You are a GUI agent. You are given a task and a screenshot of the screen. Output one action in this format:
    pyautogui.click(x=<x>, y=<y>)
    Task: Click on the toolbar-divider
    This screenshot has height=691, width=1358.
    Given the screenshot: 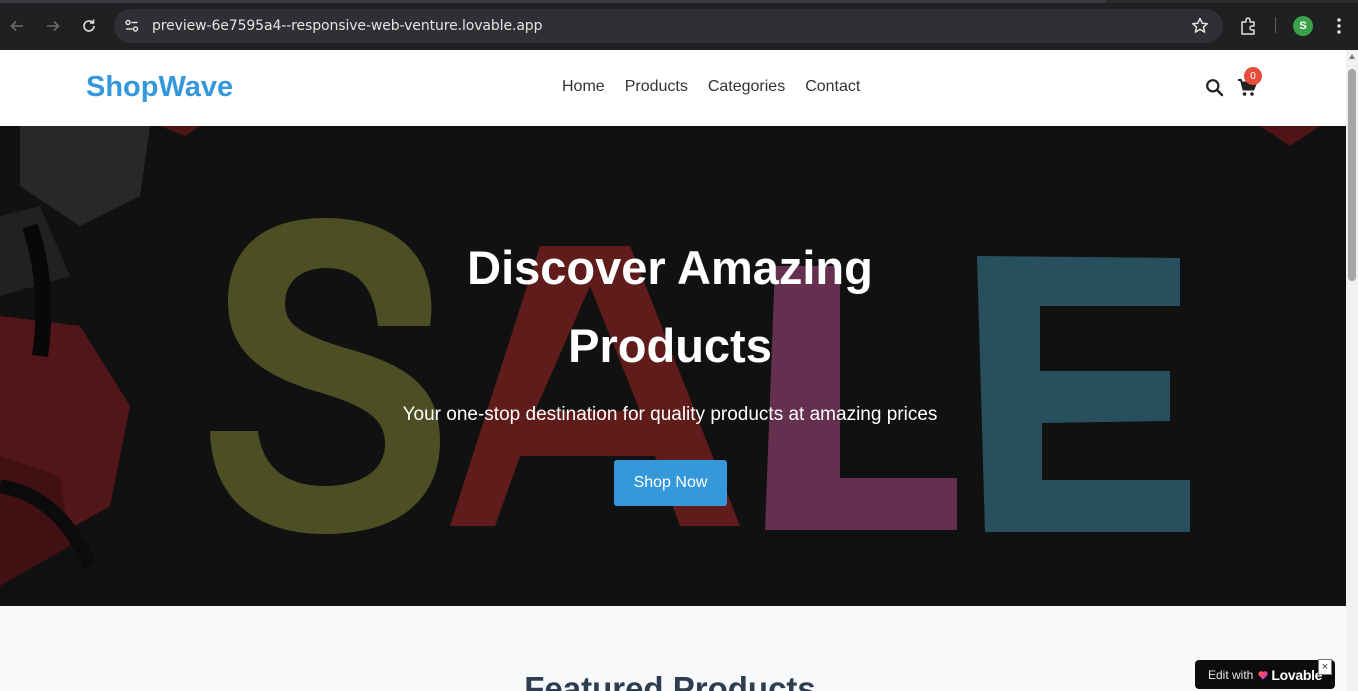 What is the action you would take?
    pyautogui.click(x=1275, y=25)
    